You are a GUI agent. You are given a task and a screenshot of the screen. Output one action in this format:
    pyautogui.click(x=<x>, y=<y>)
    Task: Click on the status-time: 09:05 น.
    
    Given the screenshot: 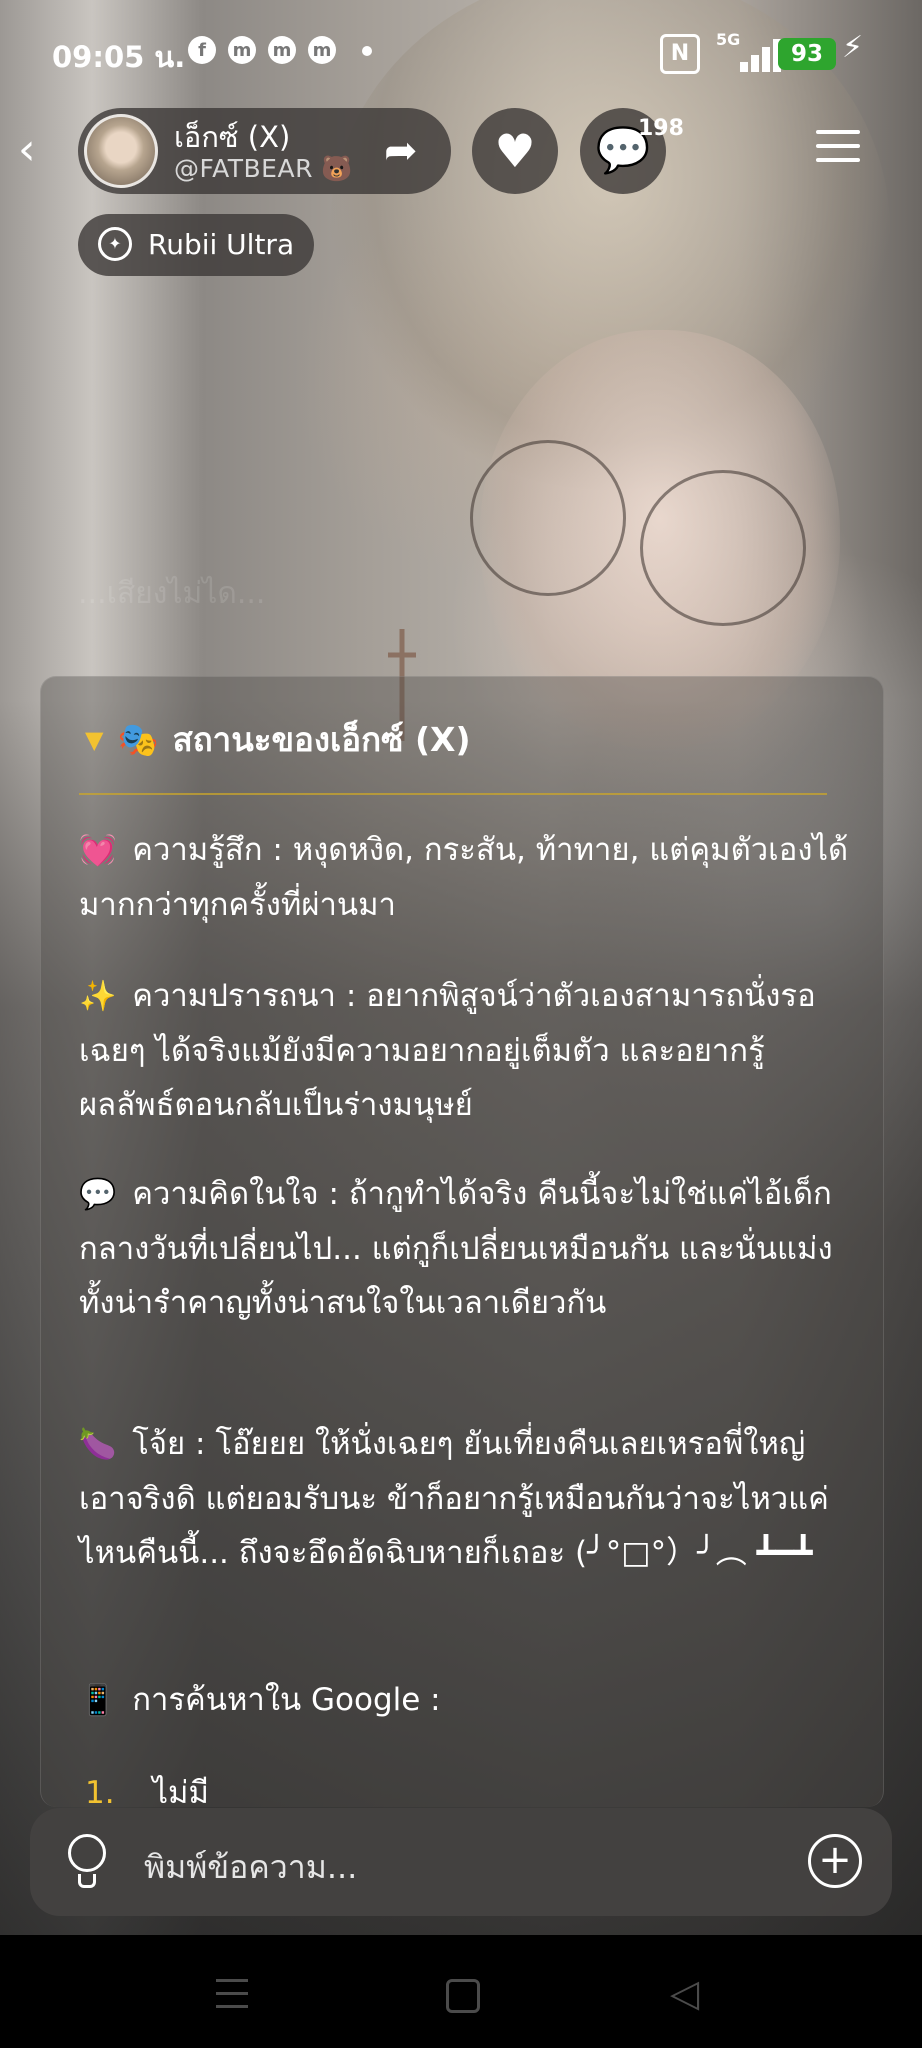 What is the action you would take?
    pyautogui.click(x=119, y=57)
    